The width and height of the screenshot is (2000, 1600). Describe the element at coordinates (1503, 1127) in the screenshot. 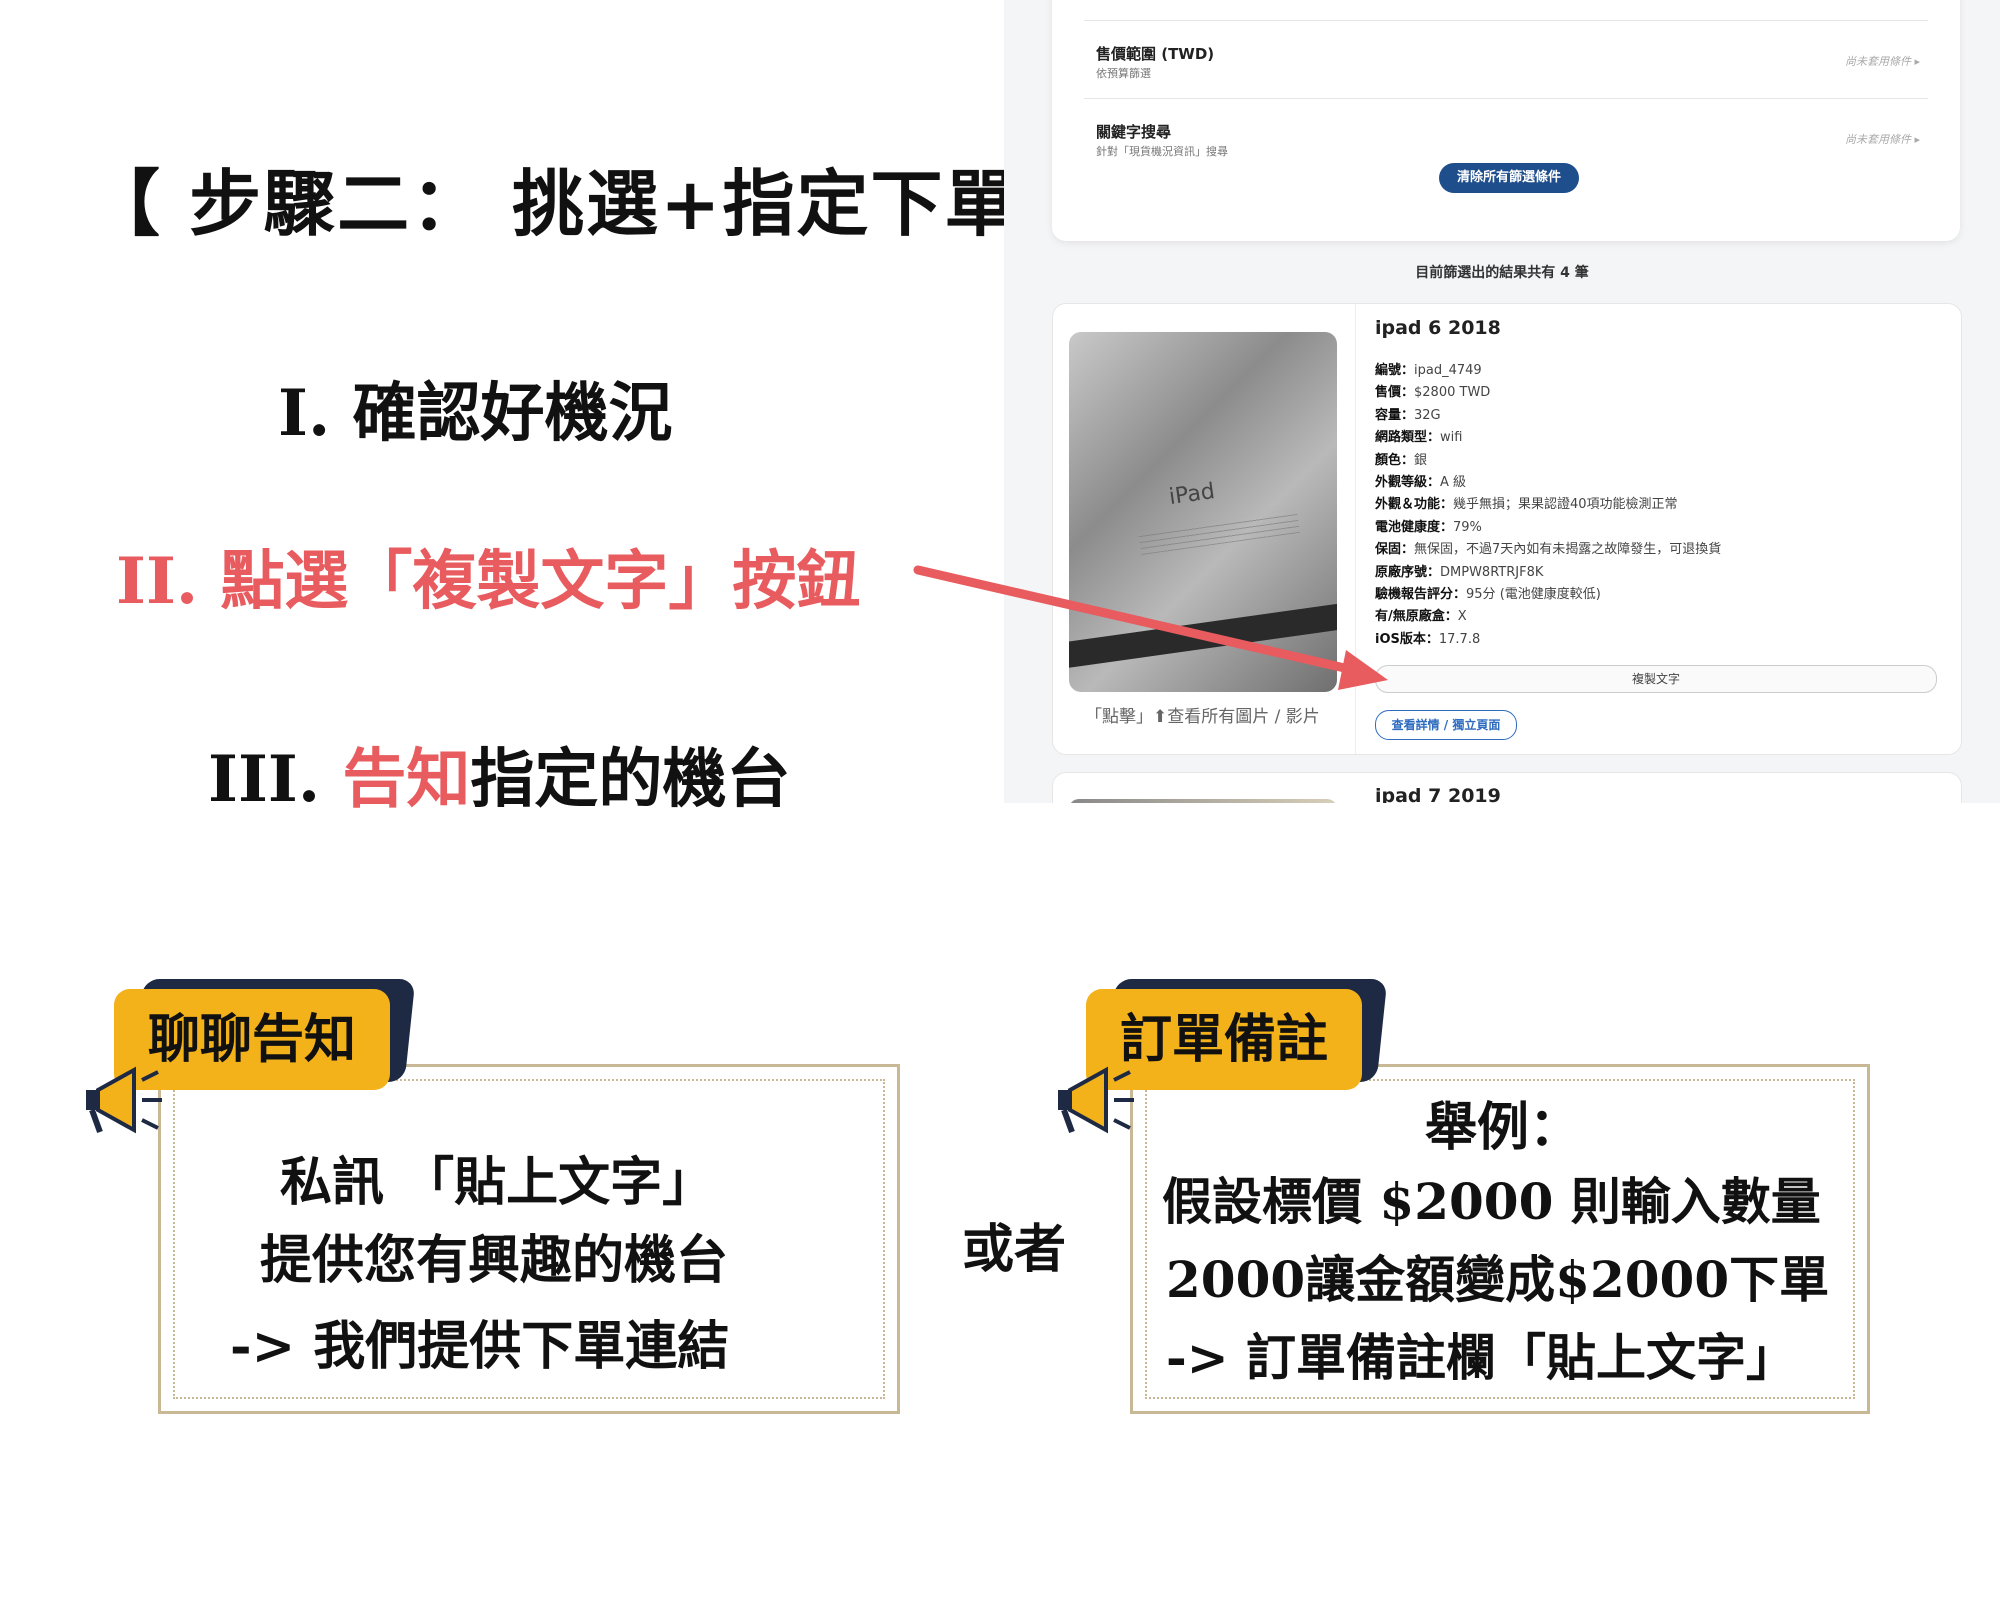

I see `box2-line-1: 舉例：` at that location.